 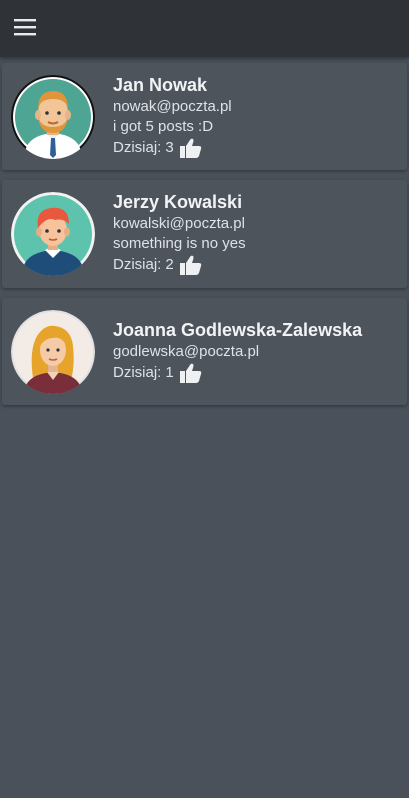 I want to click on author-email: kowalski@poczta.pl, so click(x=179, y=223).